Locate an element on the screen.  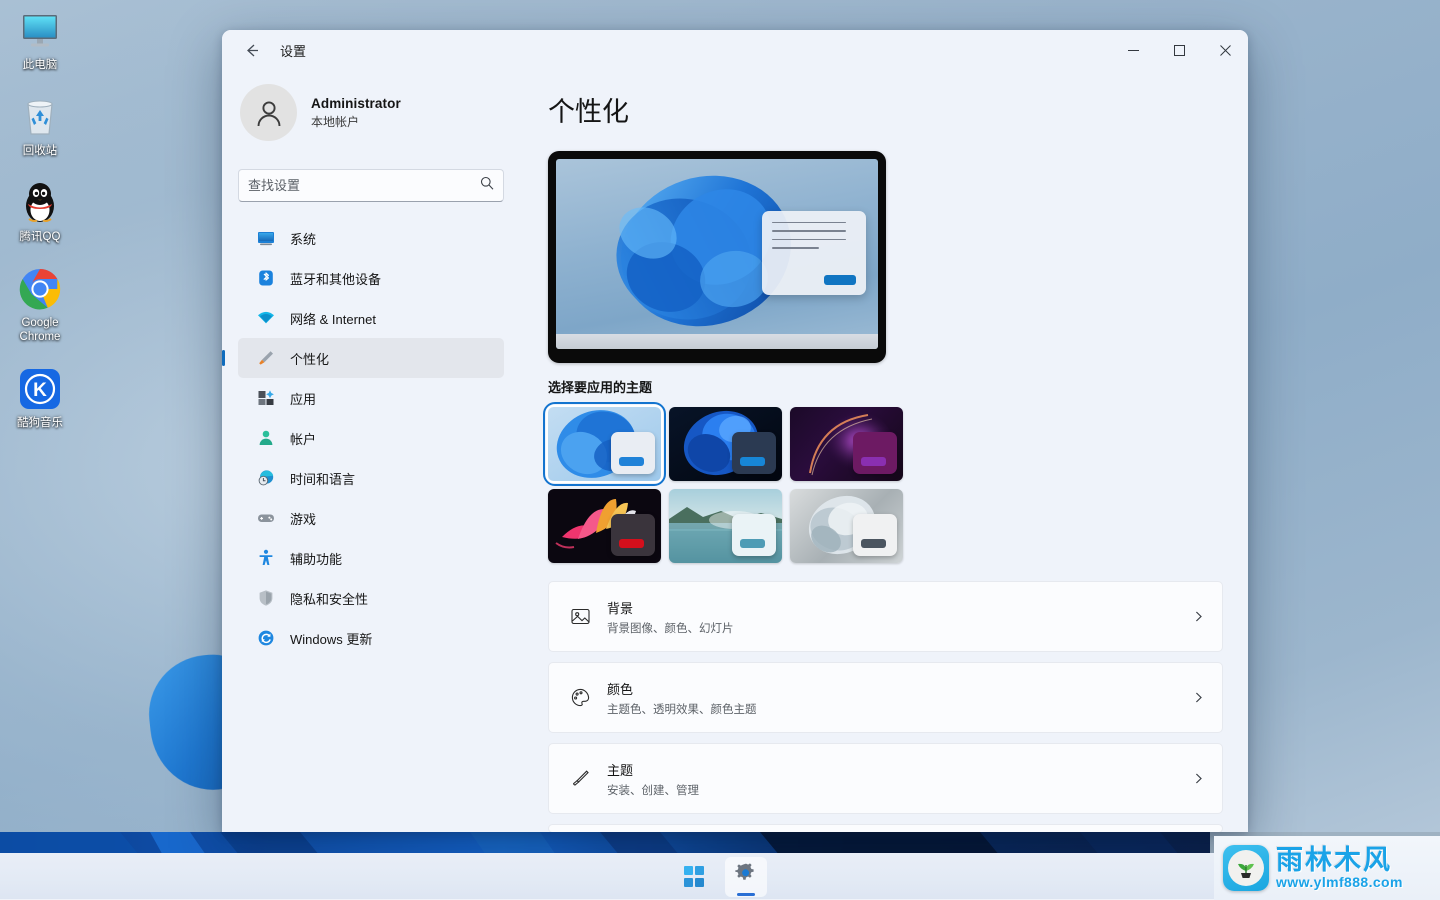
active-app-indicator is located at coordinates (746, 894).